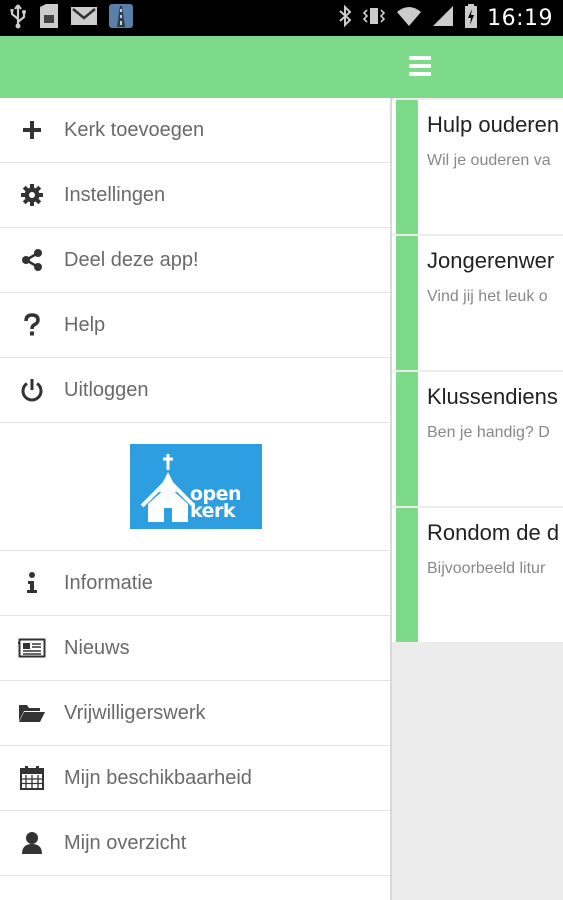 The height and width of the screenshot is (900, 563). I want to click on card-title: Rondom de d, so click(493, 532).